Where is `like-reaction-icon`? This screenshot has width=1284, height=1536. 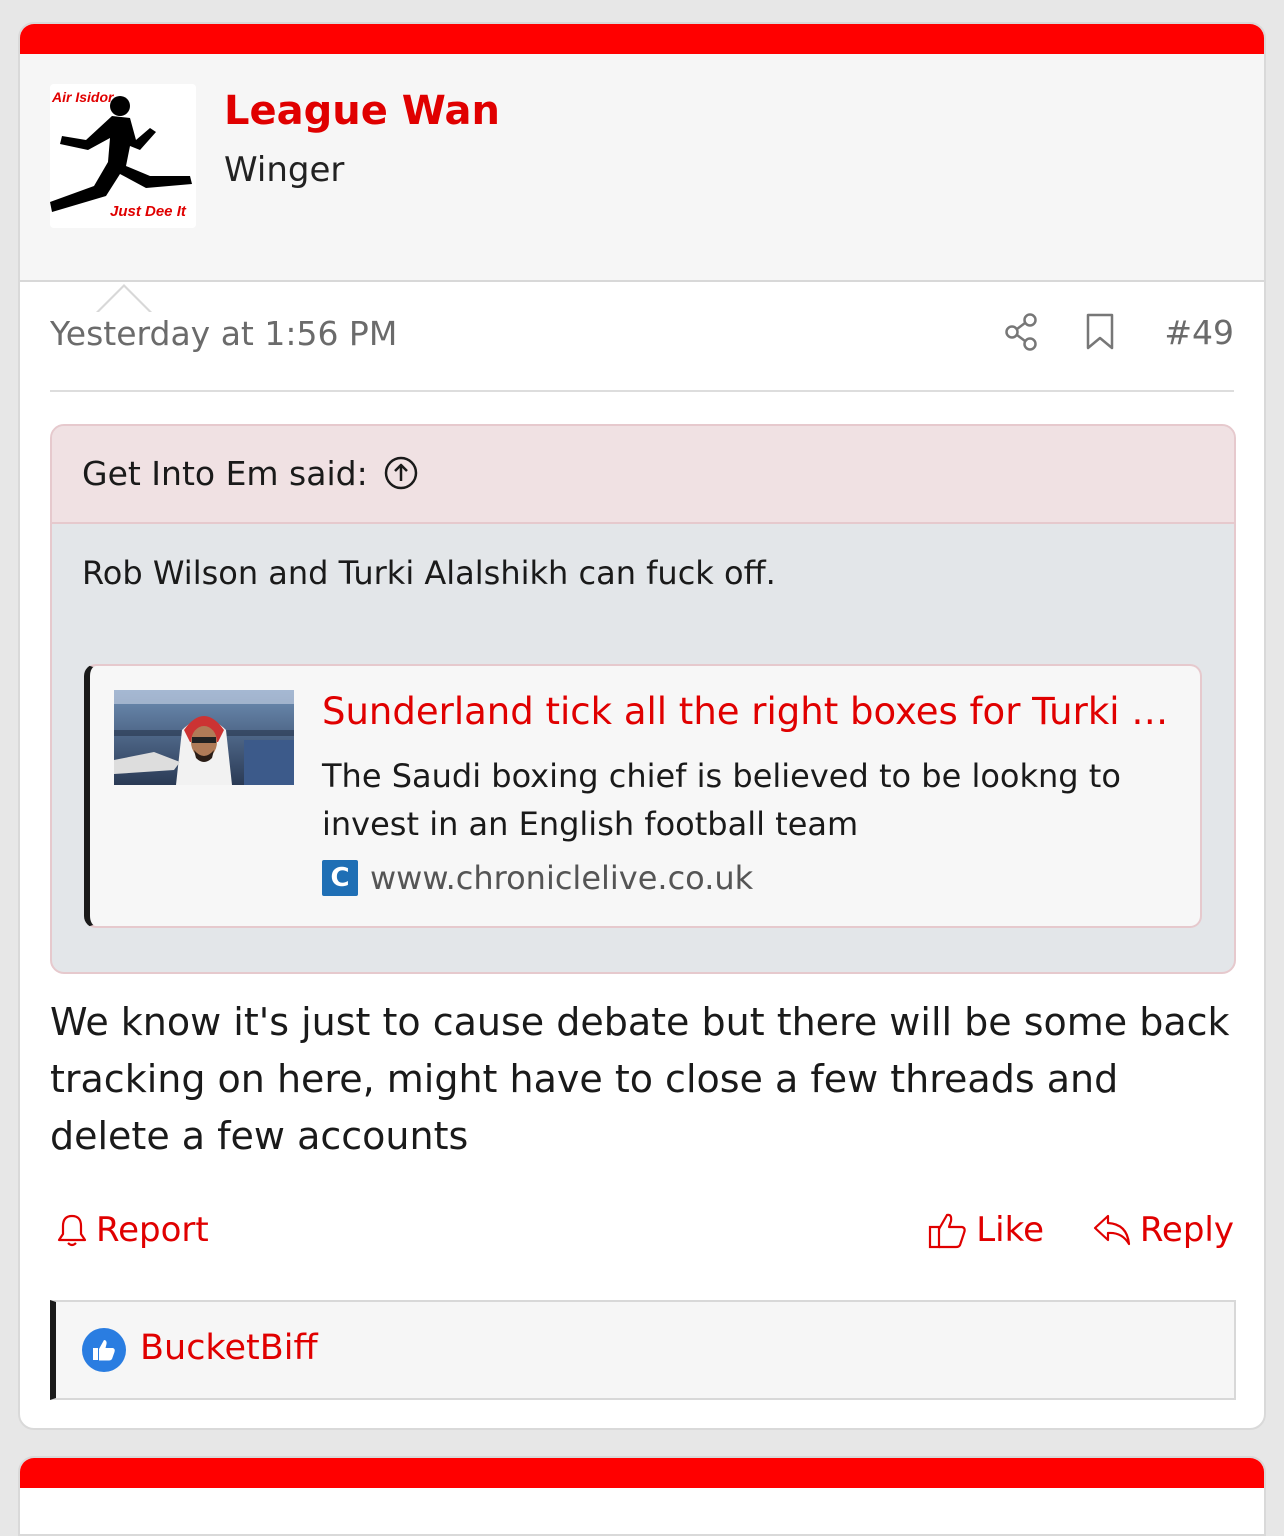 like-reaction-icon is located at coordinates (104, 1350).